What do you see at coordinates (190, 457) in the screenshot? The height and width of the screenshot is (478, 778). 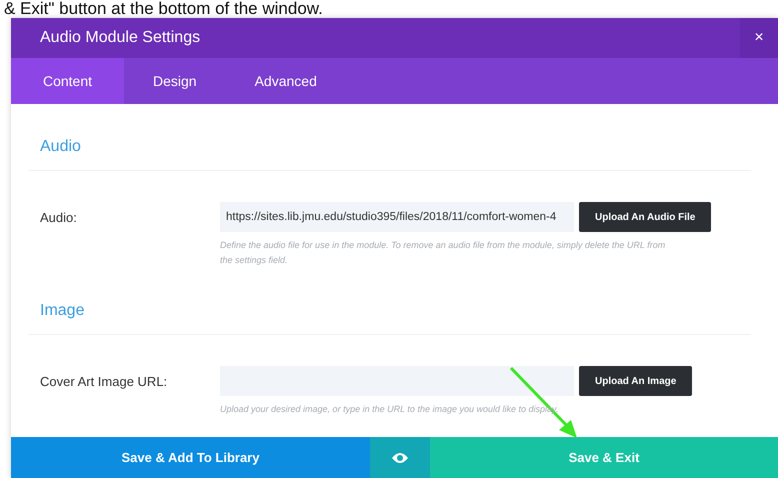 I see `save-library-button: Save & Add To Library` at bounding box center [190, 457].